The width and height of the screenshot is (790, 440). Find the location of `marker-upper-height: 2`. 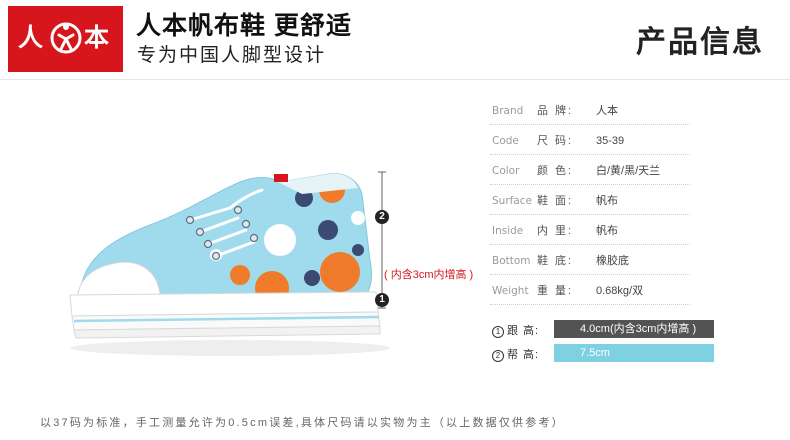

marker-upper-height: 2 is located at coordinates (382, 217).